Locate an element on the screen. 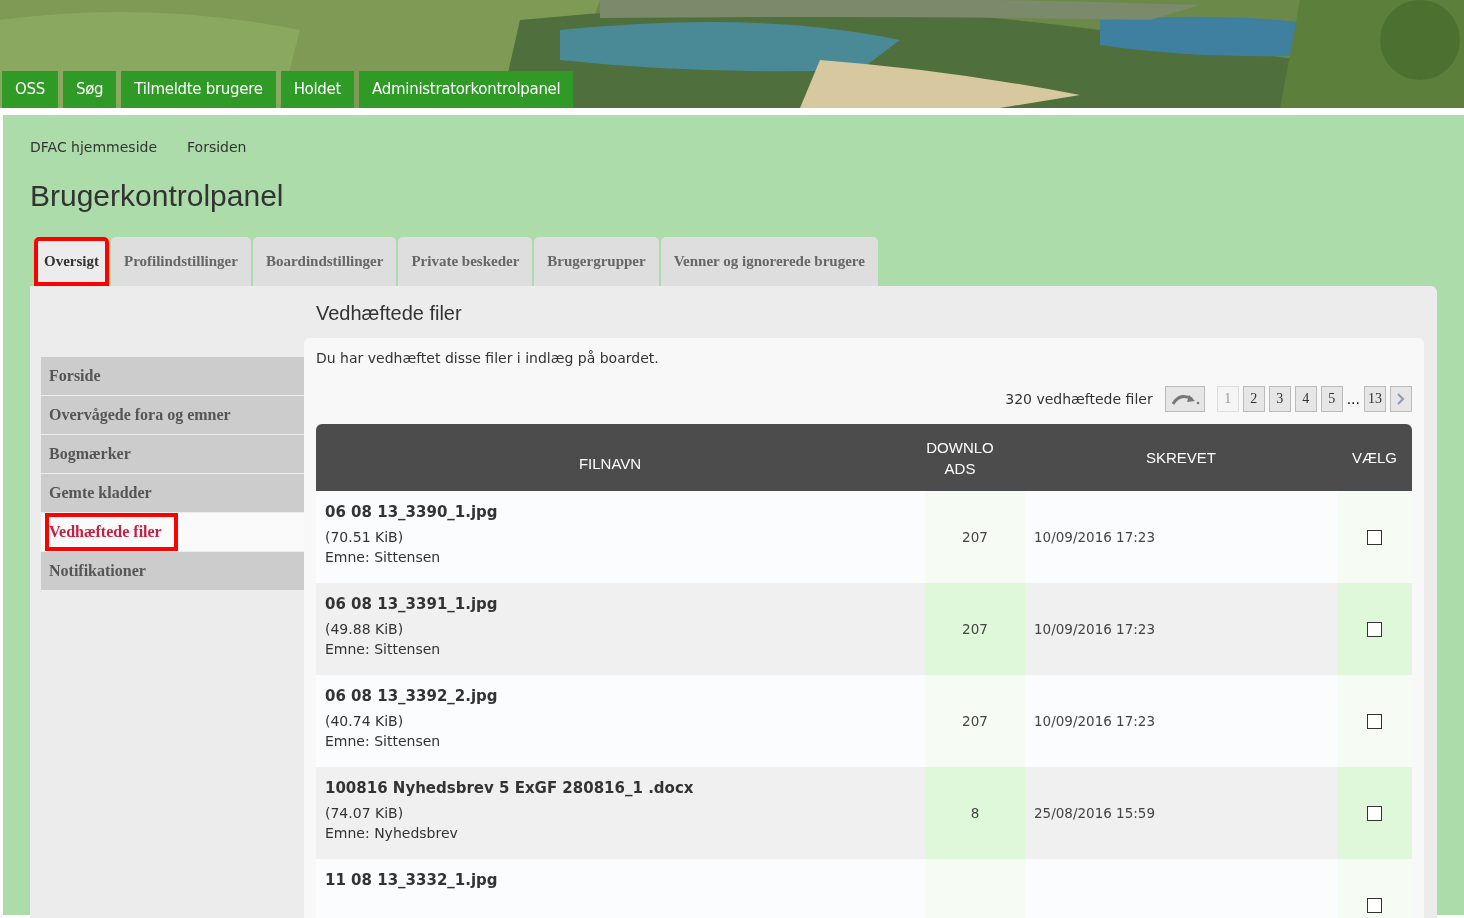 This screenshot has height=918, width=1464. breadcrumb-link: DFAC hjemmeside is located at coordinates (94, 153).